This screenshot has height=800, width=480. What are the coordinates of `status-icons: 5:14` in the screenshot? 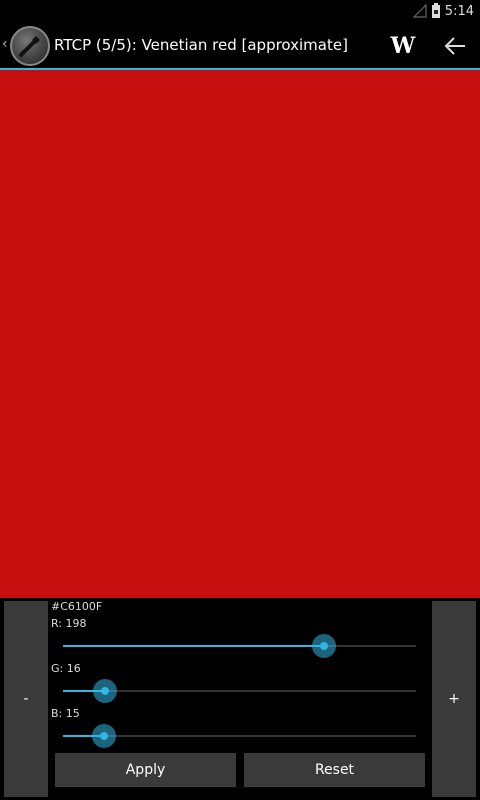 It's located at (443, 11).